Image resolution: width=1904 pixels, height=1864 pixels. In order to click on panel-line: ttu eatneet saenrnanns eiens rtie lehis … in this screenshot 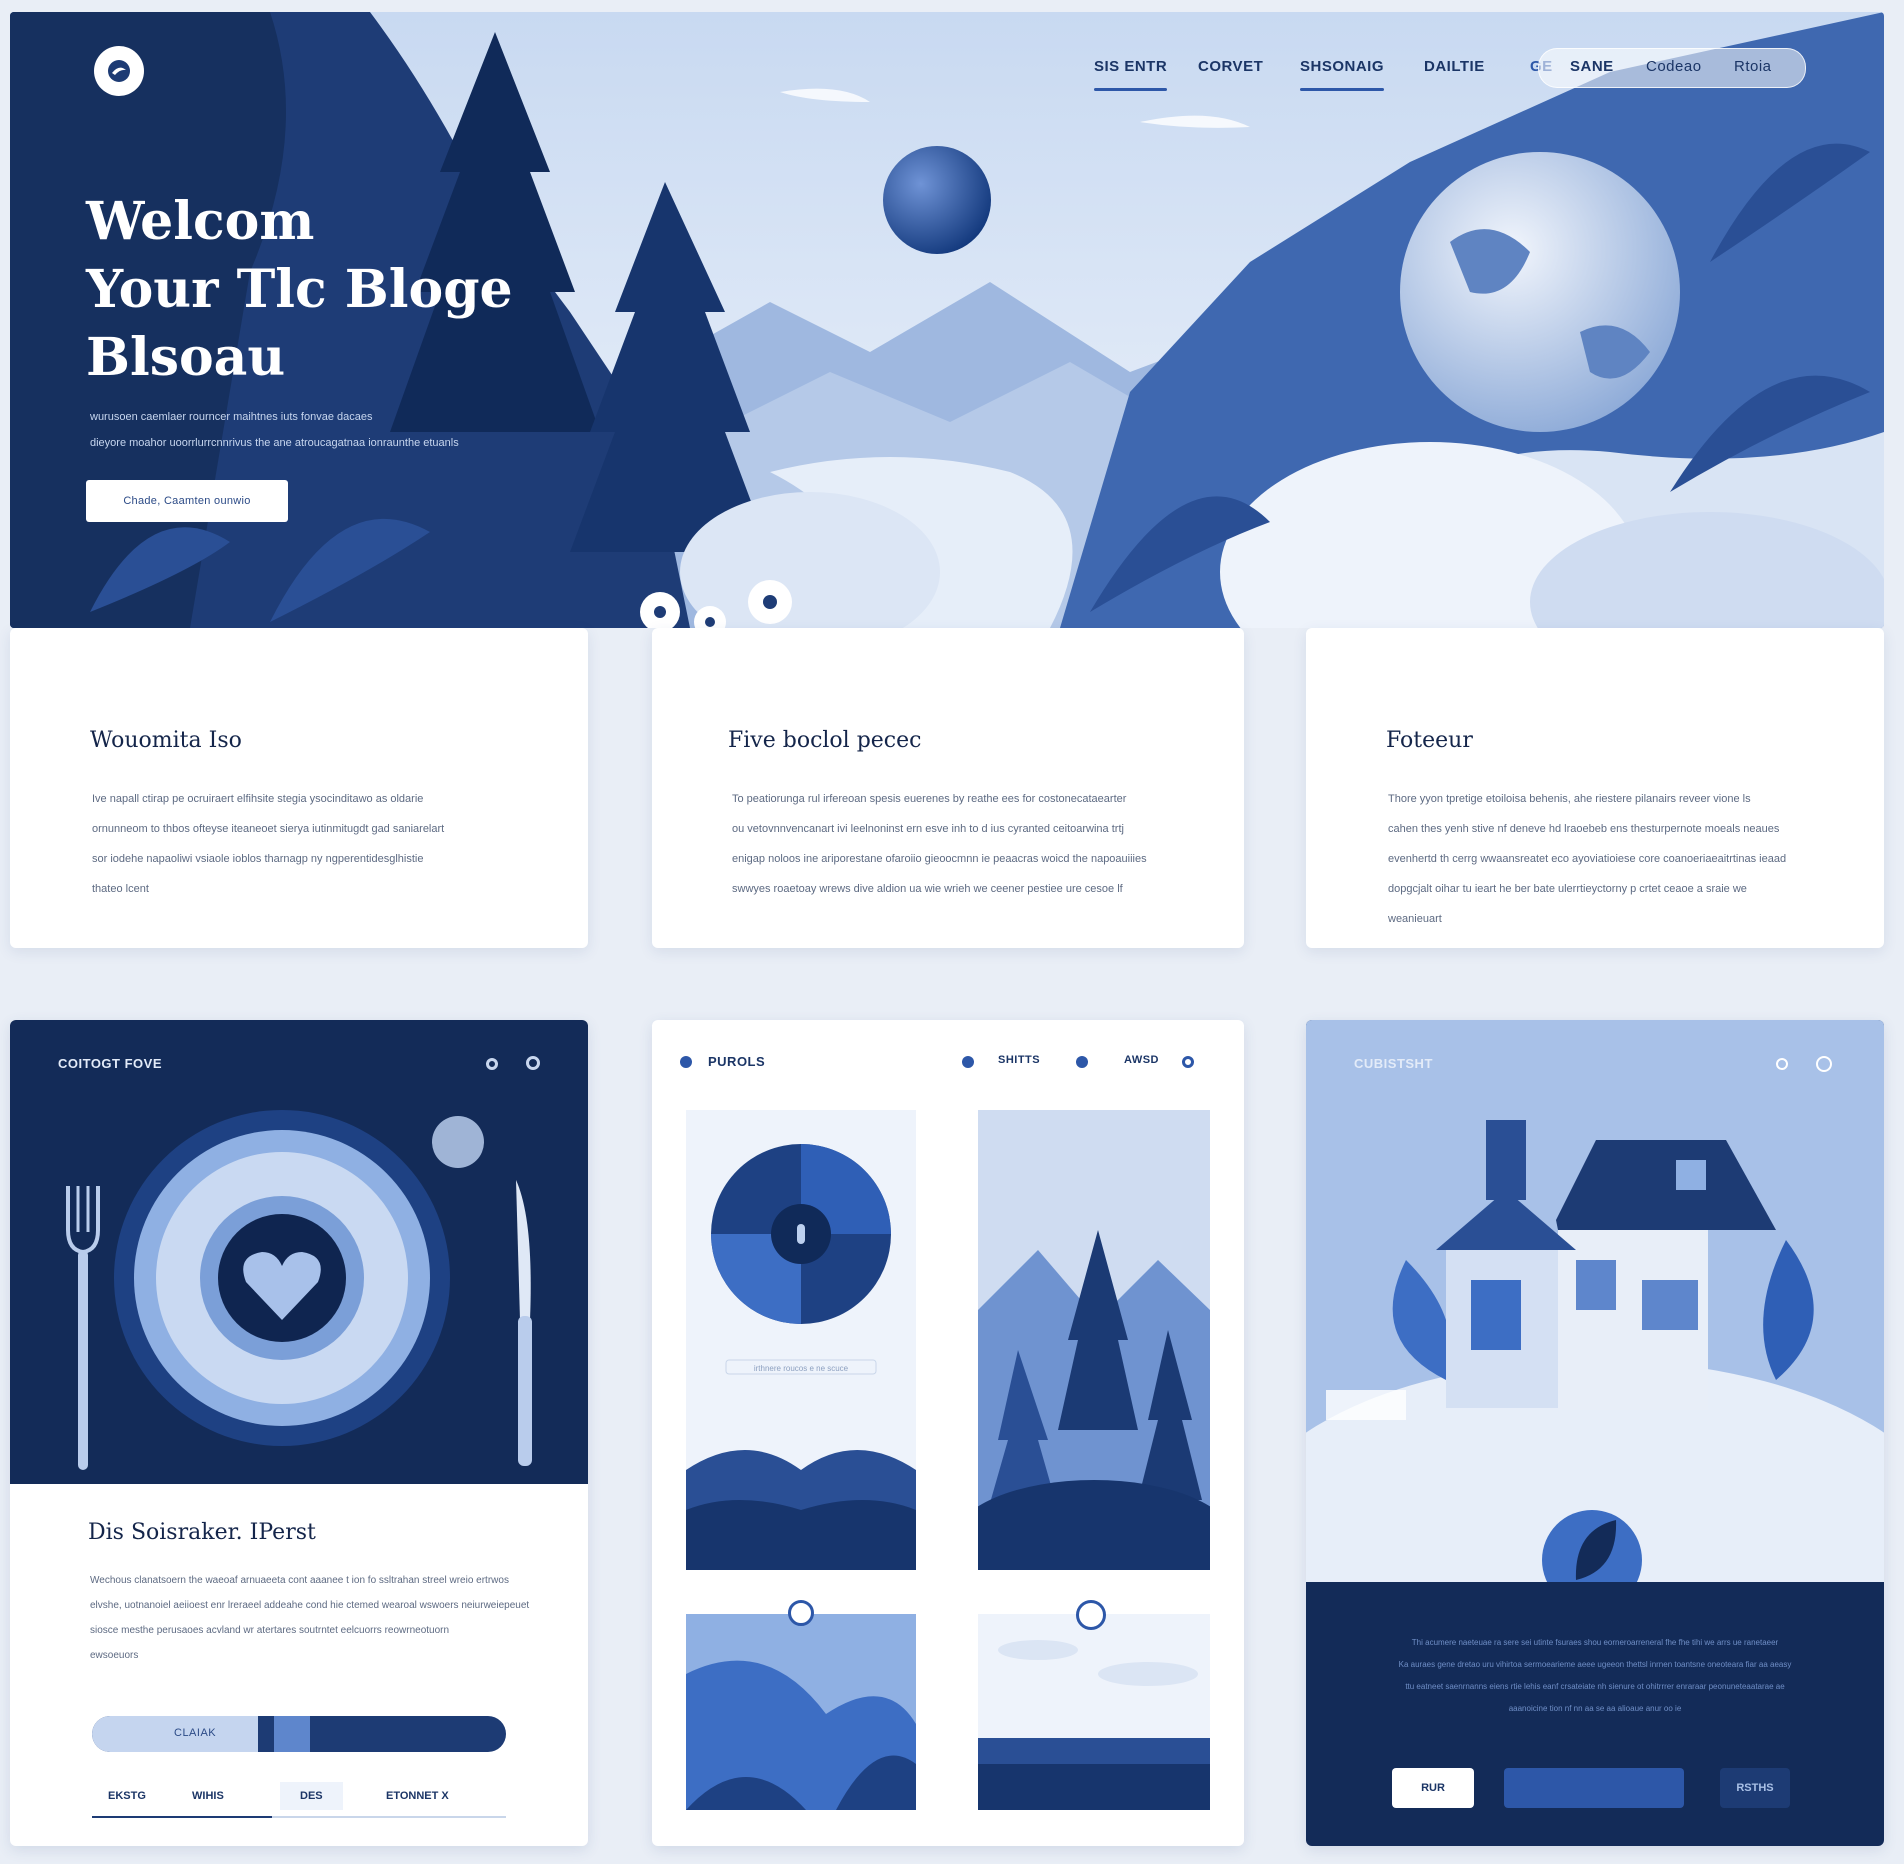, I will do `click(1595, 1686)`.